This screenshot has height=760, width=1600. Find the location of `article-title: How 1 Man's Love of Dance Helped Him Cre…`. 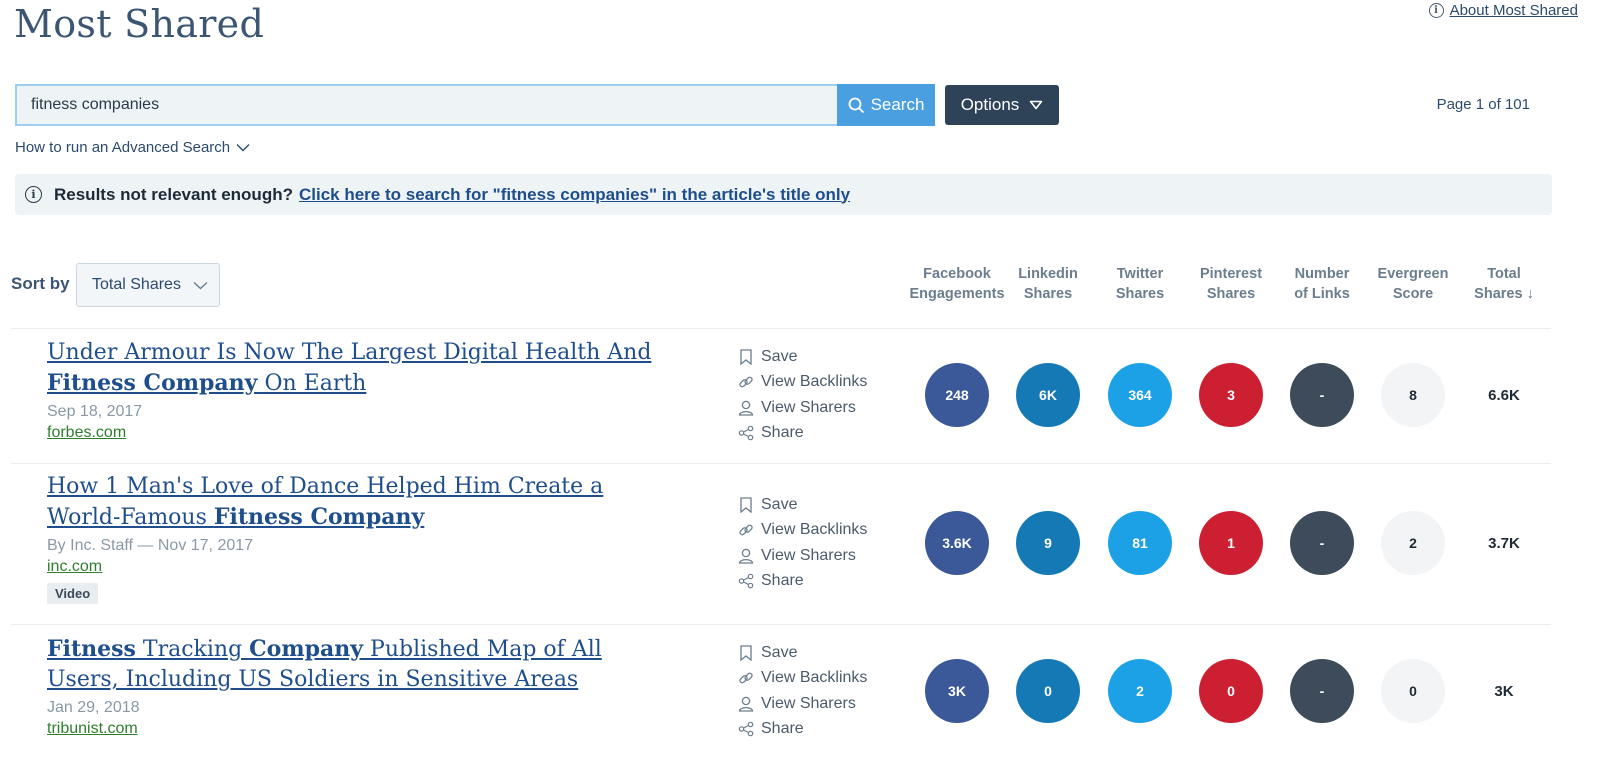

article-title: How 1 Man's Love of Dance Helped Him Cre… is located at coordinates (347, 502).